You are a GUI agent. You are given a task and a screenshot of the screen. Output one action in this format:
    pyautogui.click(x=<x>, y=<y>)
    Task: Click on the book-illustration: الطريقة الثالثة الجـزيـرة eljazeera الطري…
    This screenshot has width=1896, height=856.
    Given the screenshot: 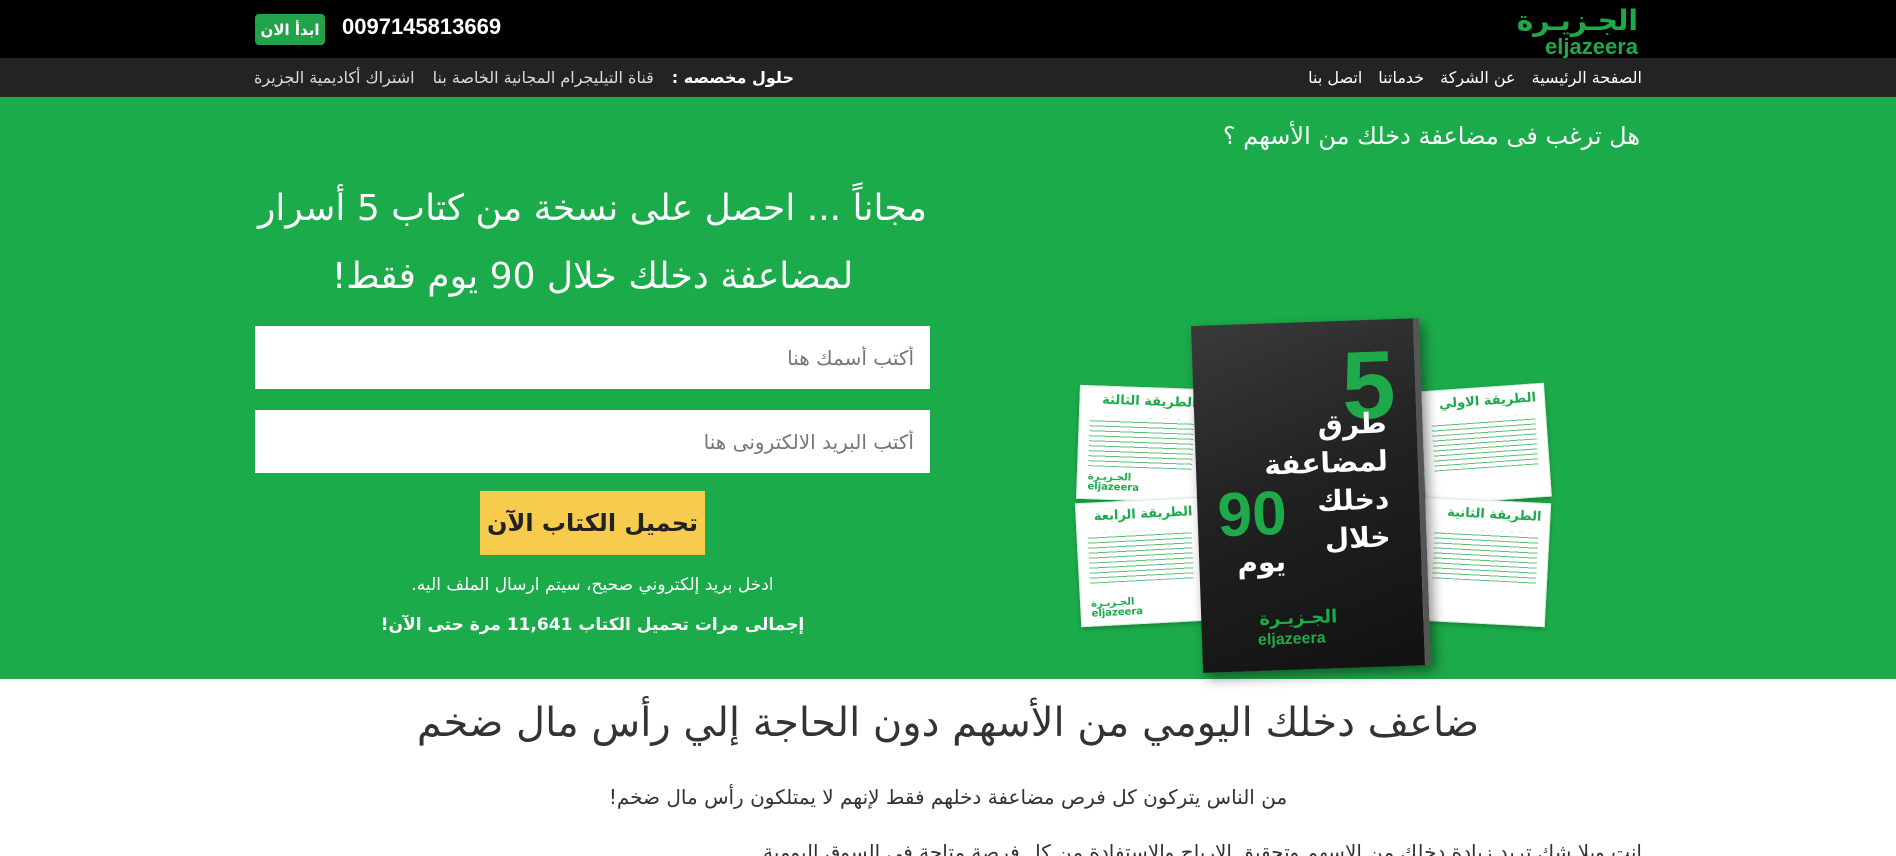 What is the action you would take?
    pyautogui.click(x=1315, y=447)
    